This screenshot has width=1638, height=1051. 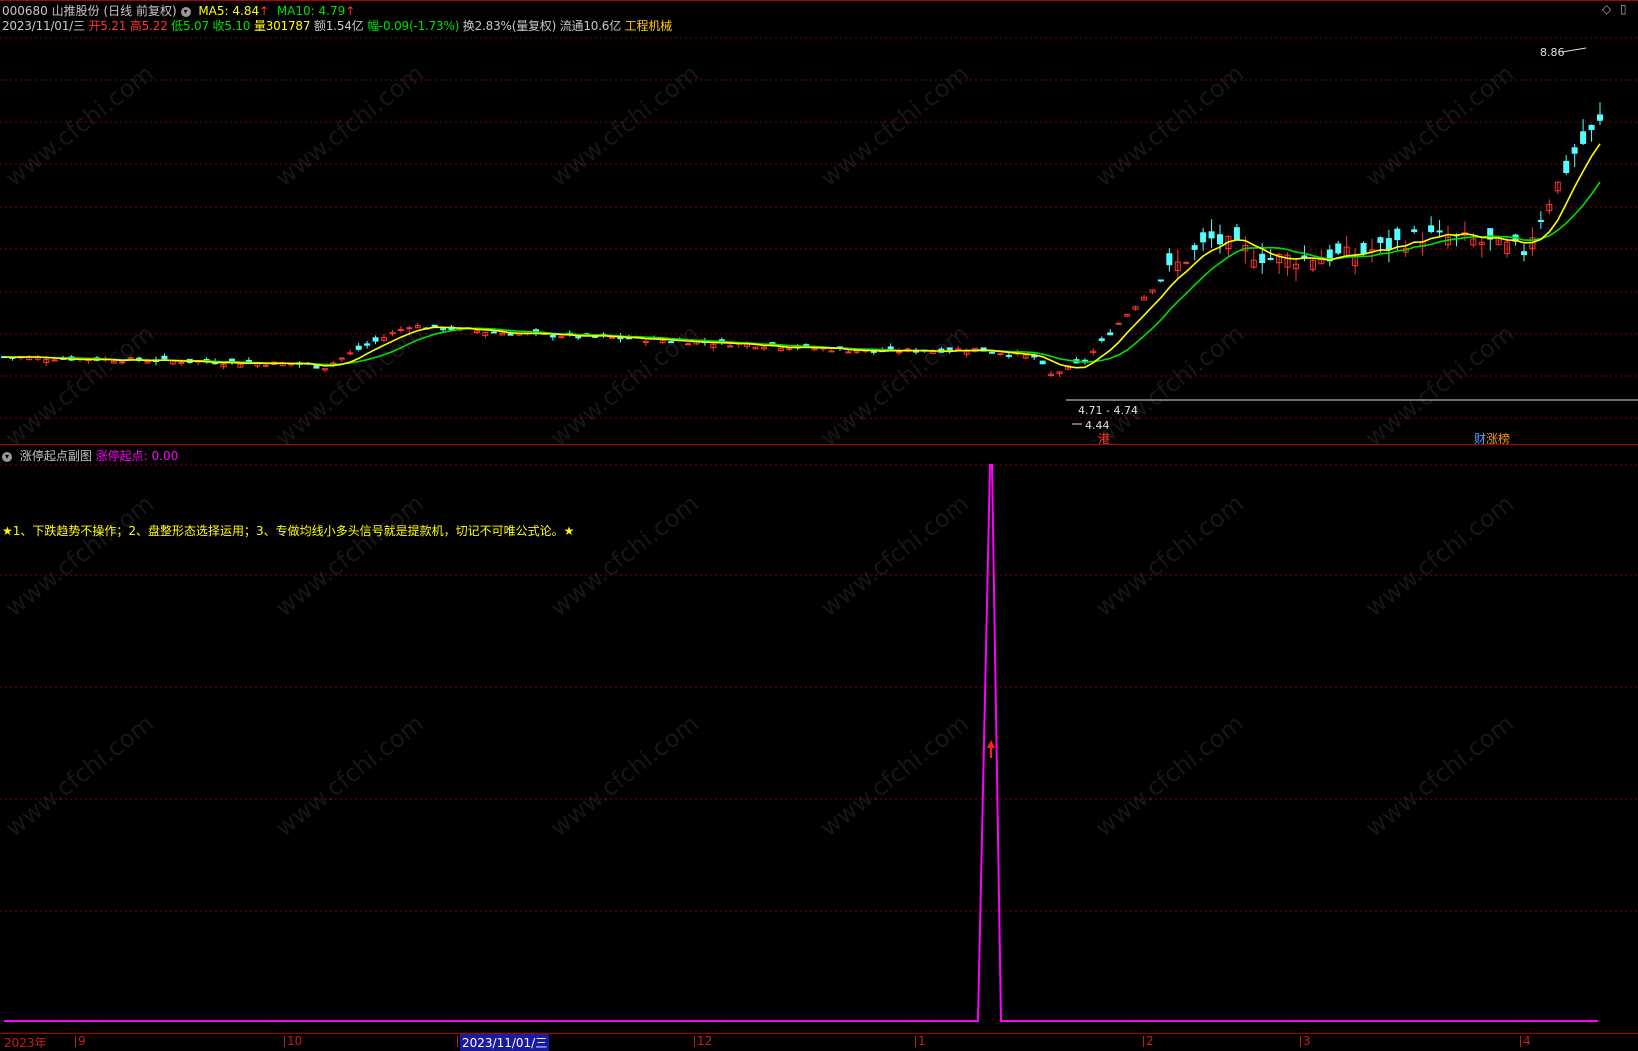 I want to click on x-axis-label: 12, so click(x=705, y=1041).